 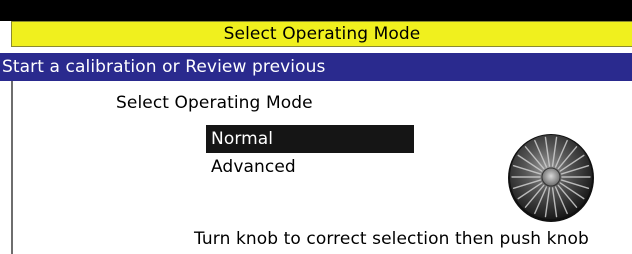 What do you see at coordinates (310, 139) in the screenshot?
I see `menu-item-normal: Normal` at bounding box center [310, 139].